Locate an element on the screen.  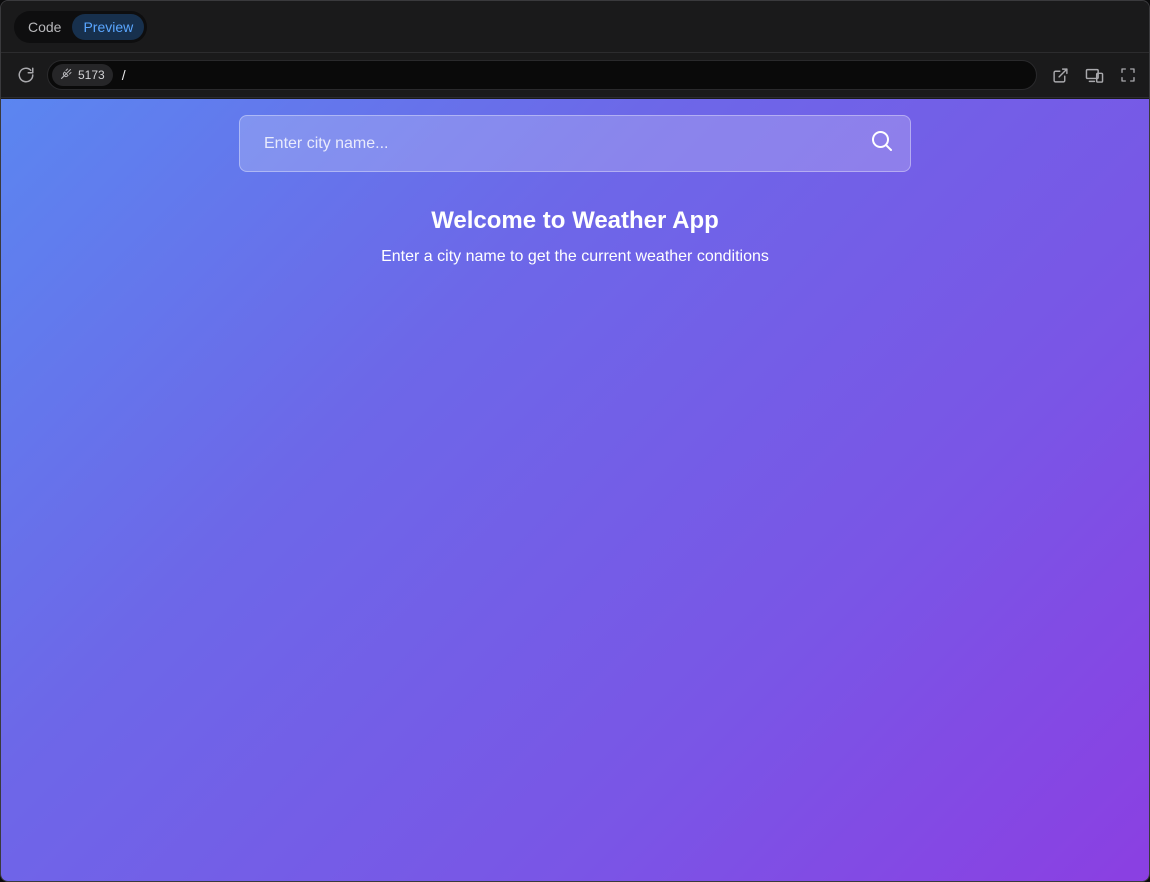
search-bar is located at coordinates (575, 143).